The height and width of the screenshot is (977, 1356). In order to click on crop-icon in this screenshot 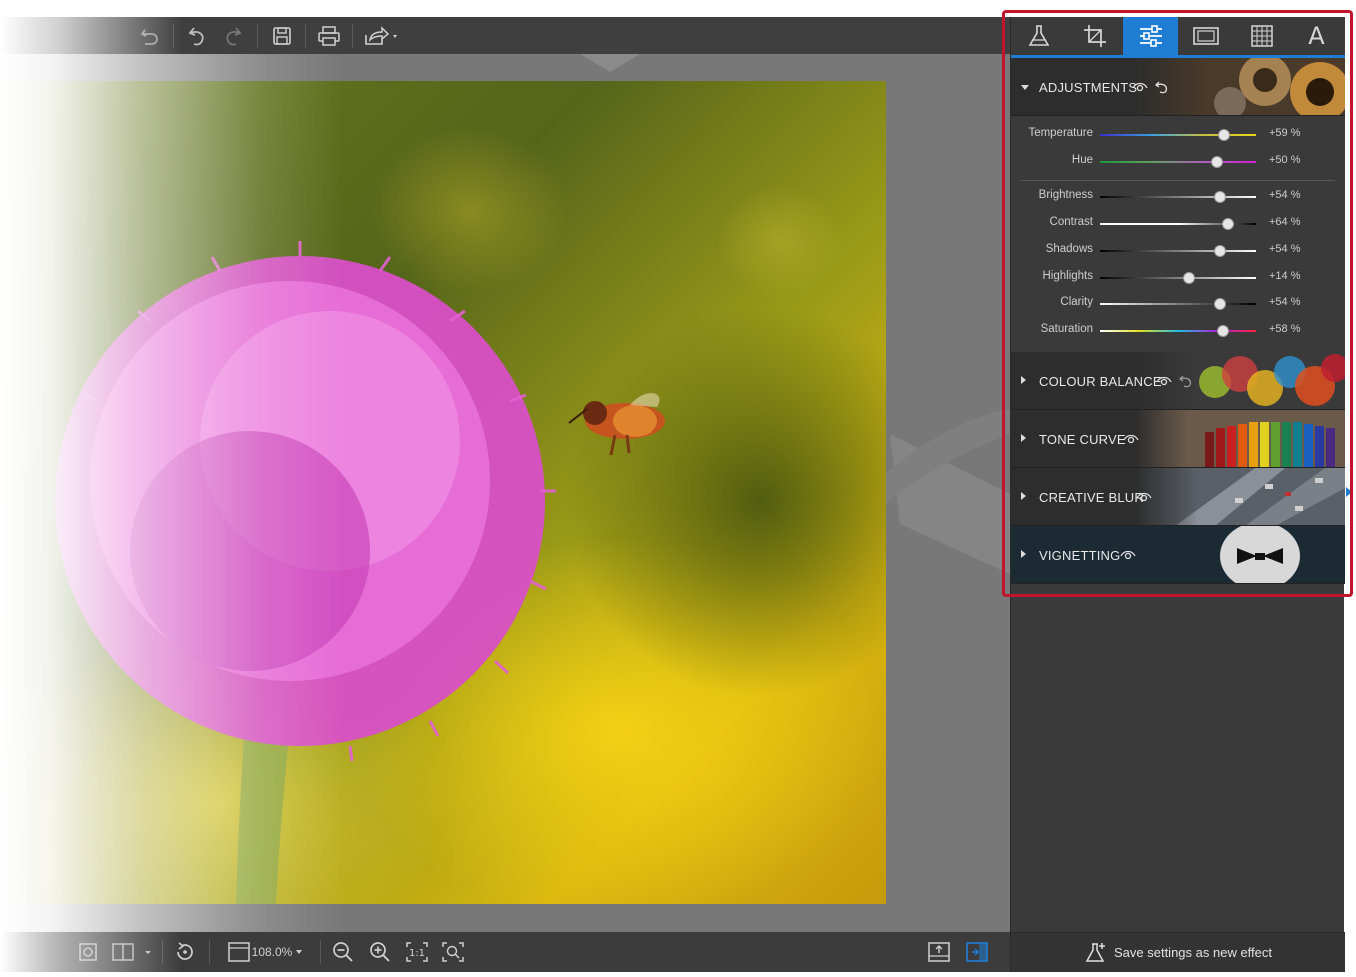, I will do `click(1094, 36)`.